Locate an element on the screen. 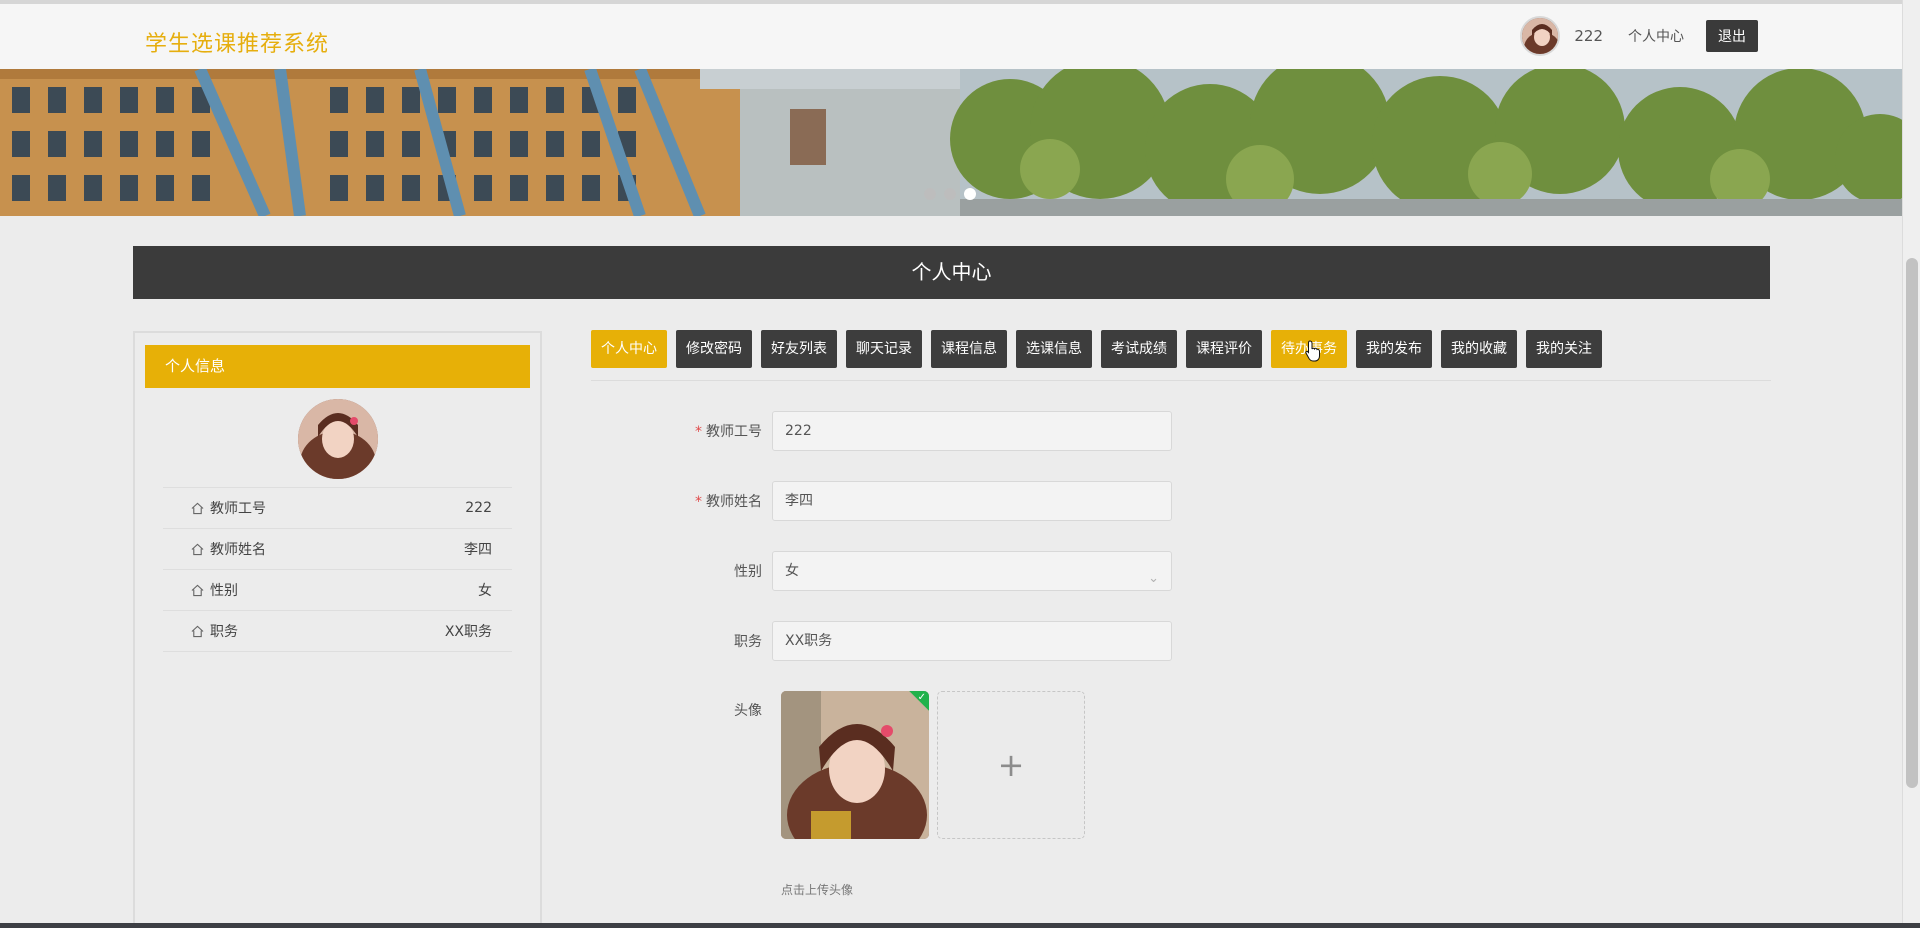 The image size is (1920, 928). tab-course-info: 课程信息 is located at coordinates (969, 349).